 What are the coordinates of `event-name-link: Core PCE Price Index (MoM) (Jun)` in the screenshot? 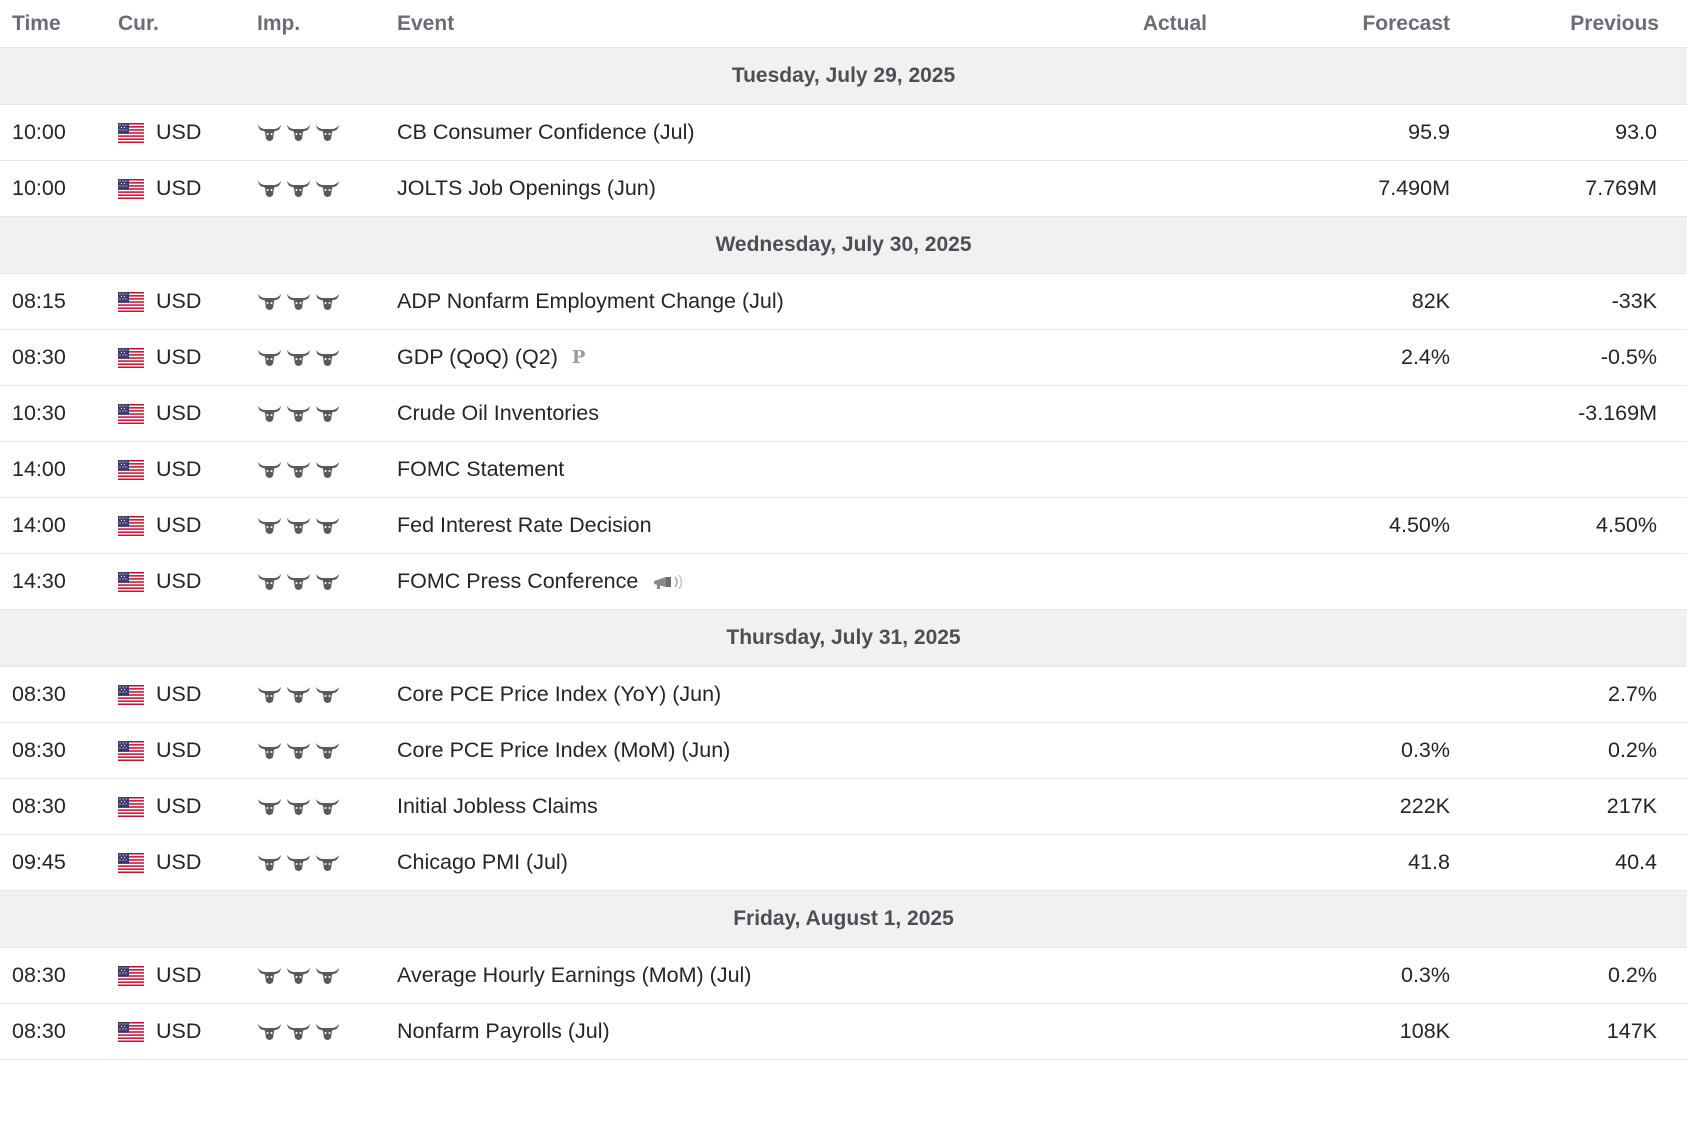 It's located at (563, 750).